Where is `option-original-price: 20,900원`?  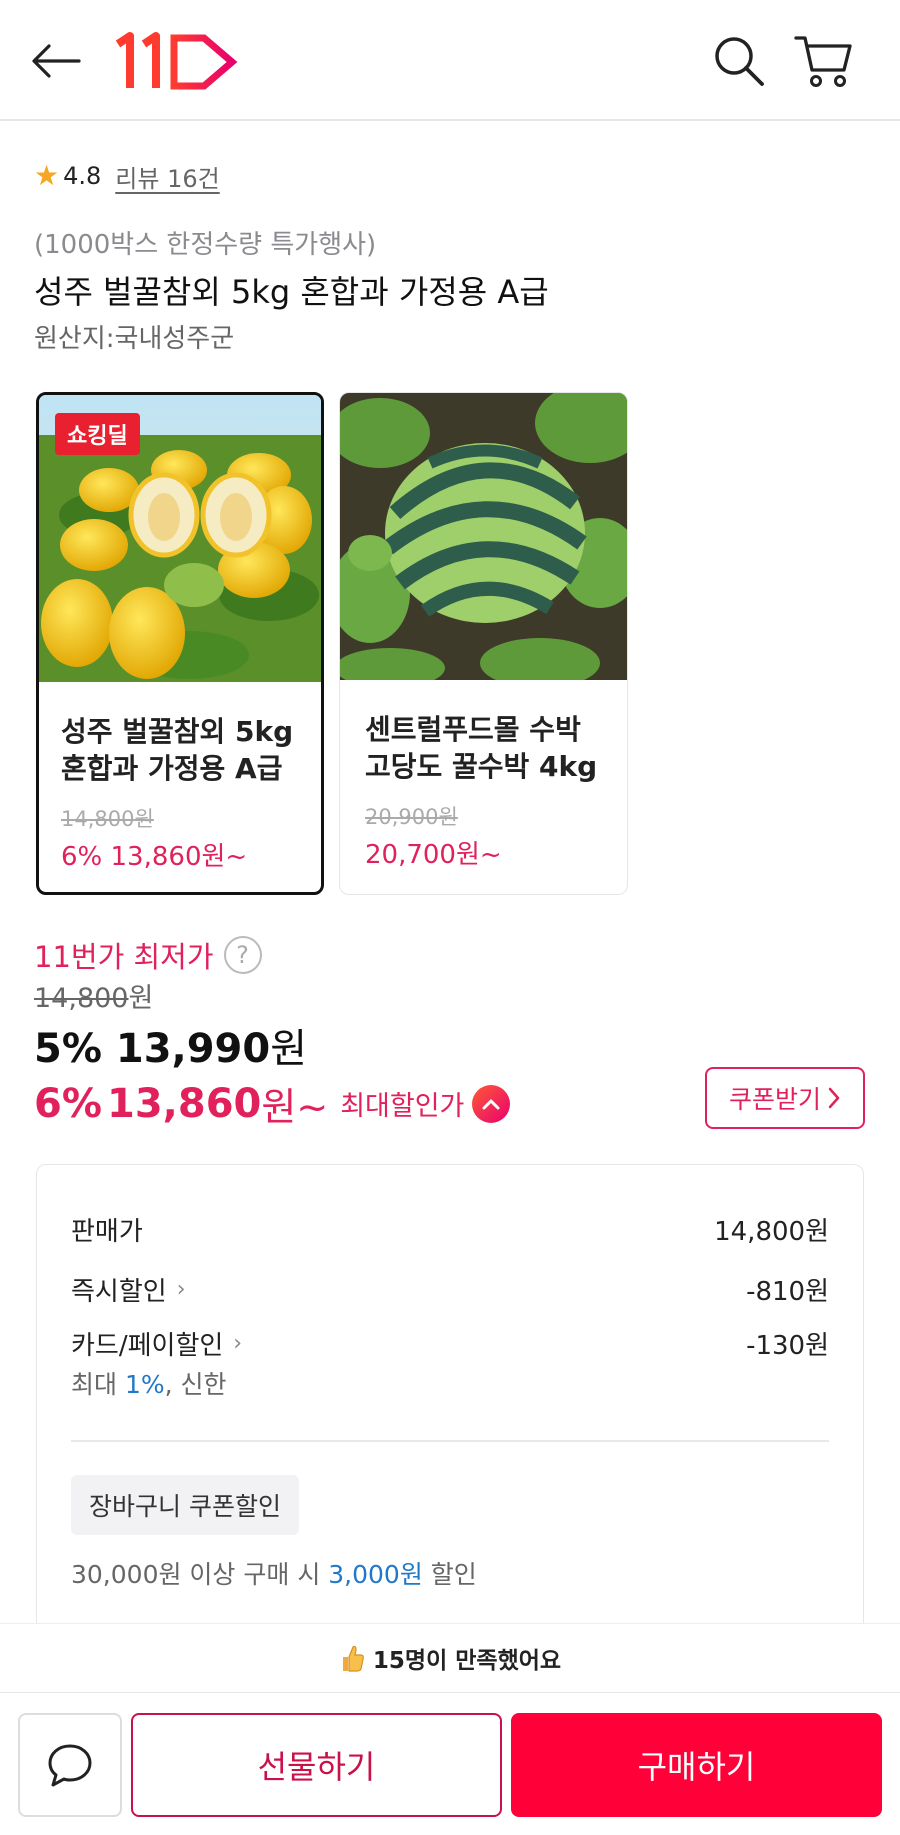 option-original-price: 20,900원 is located at coordinates (411, 817).